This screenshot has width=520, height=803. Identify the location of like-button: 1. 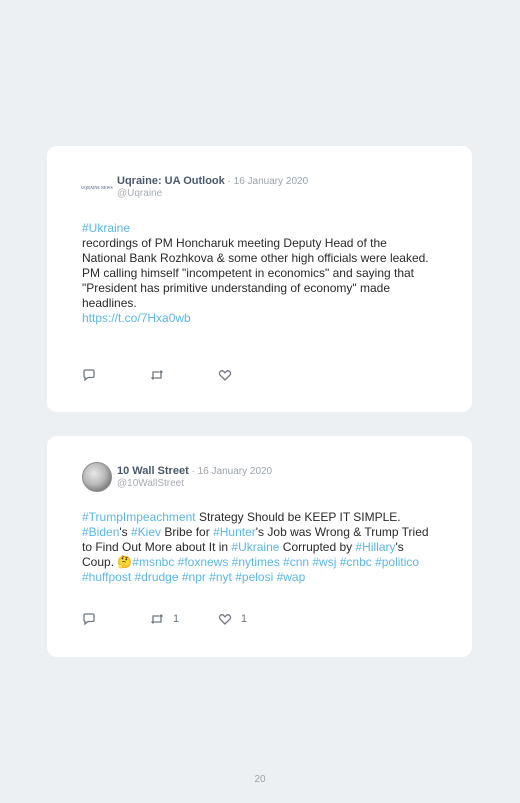
(252, 619).